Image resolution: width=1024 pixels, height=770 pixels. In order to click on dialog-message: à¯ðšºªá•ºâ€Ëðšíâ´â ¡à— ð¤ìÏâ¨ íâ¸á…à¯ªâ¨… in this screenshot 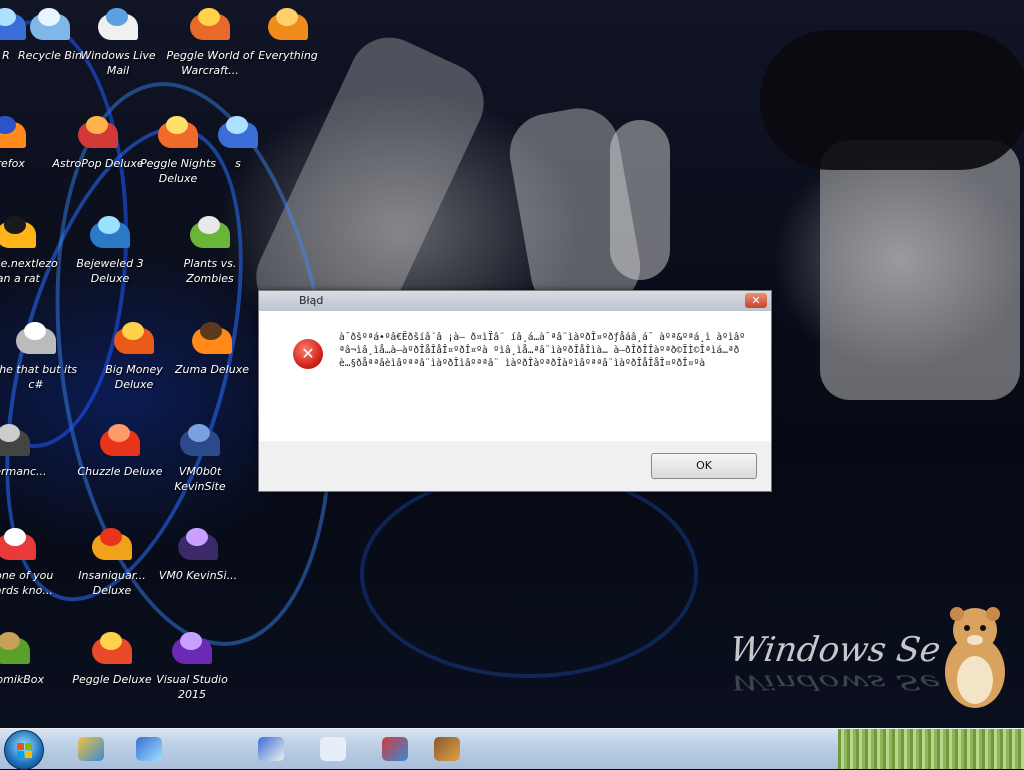, I will do `click(542, 350)`.